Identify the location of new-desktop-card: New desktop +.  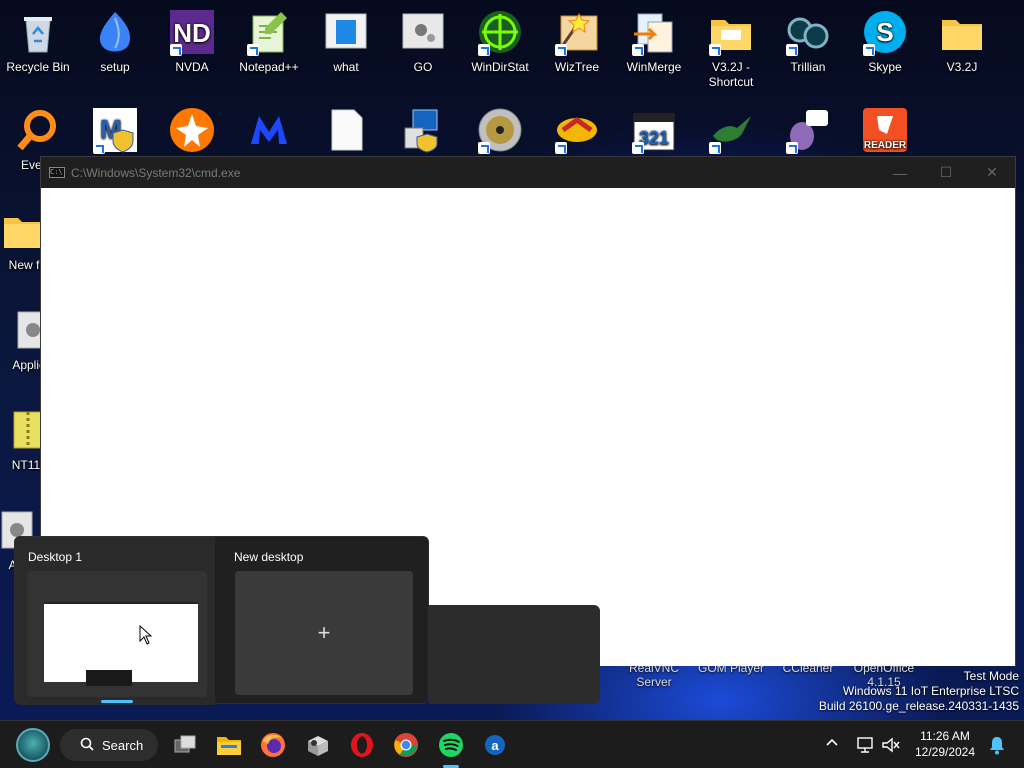
(321, 621).